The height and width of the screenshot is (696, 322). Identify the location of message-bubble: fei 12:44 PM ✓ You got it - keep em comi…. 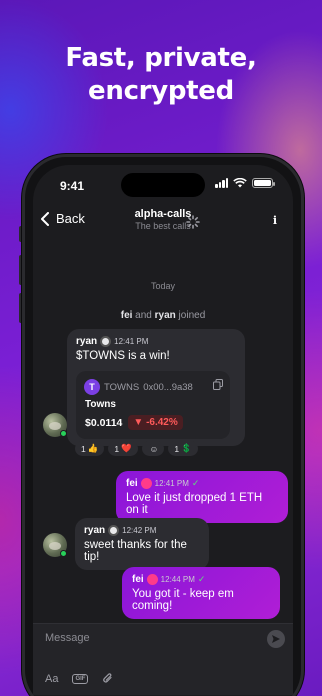
(201, 593).